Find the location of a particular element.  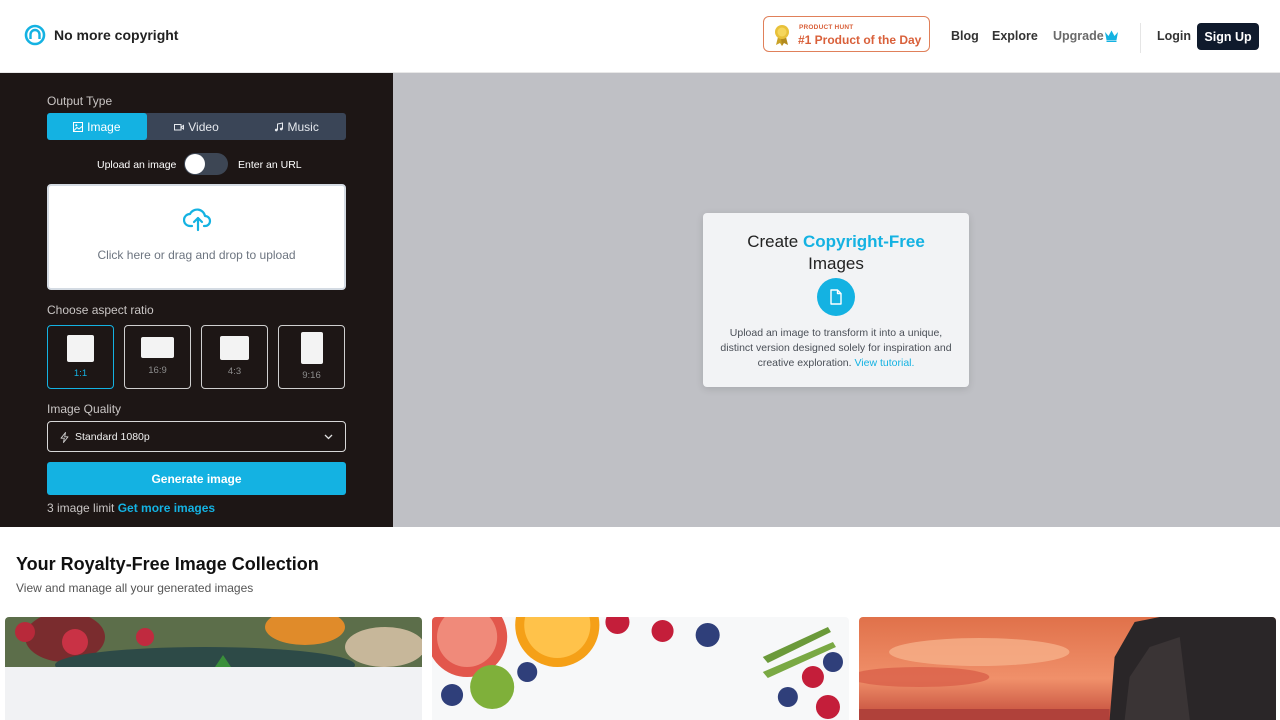

image-quality-label: Image Quality is located at coordinates (84, 409).